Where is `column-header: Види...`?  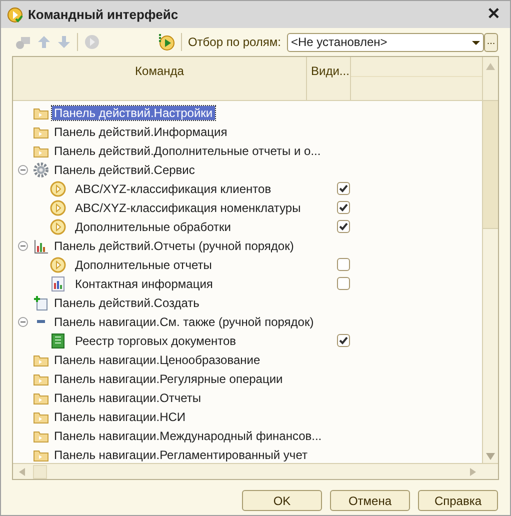 column-header: Види... is located at coordinates (329, 78).